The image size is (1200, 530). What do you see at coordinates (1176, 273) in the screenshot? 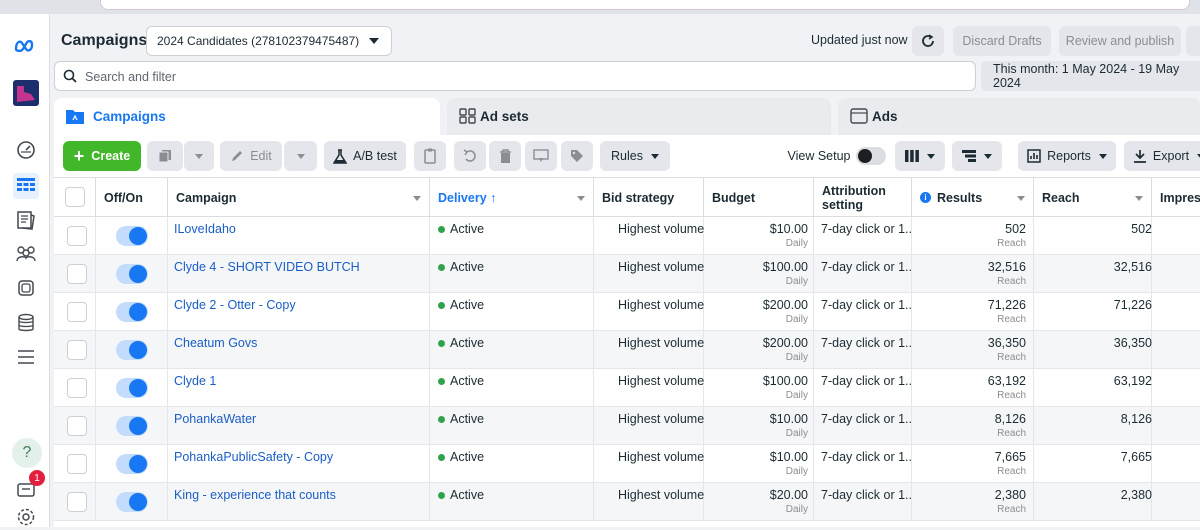
I see `table-cell` at bounding box center [1176, 273].